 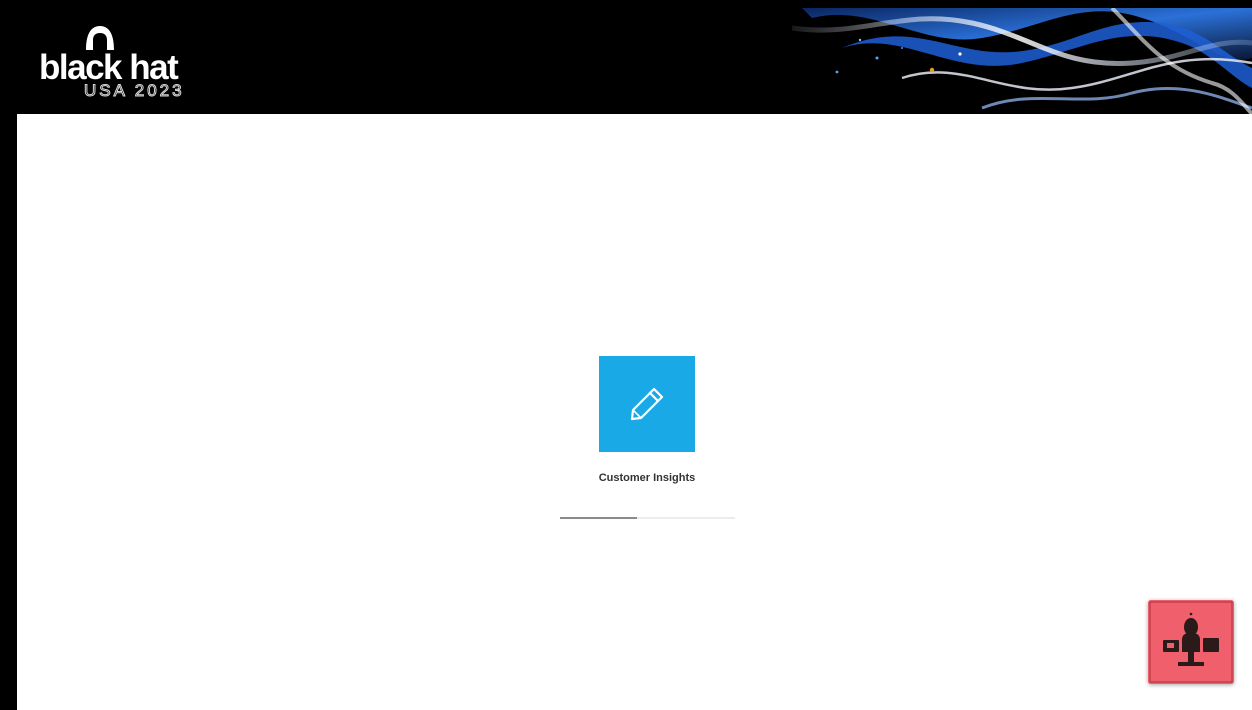 I want to click on loading-progress-bar, so click(x=647, y=518).